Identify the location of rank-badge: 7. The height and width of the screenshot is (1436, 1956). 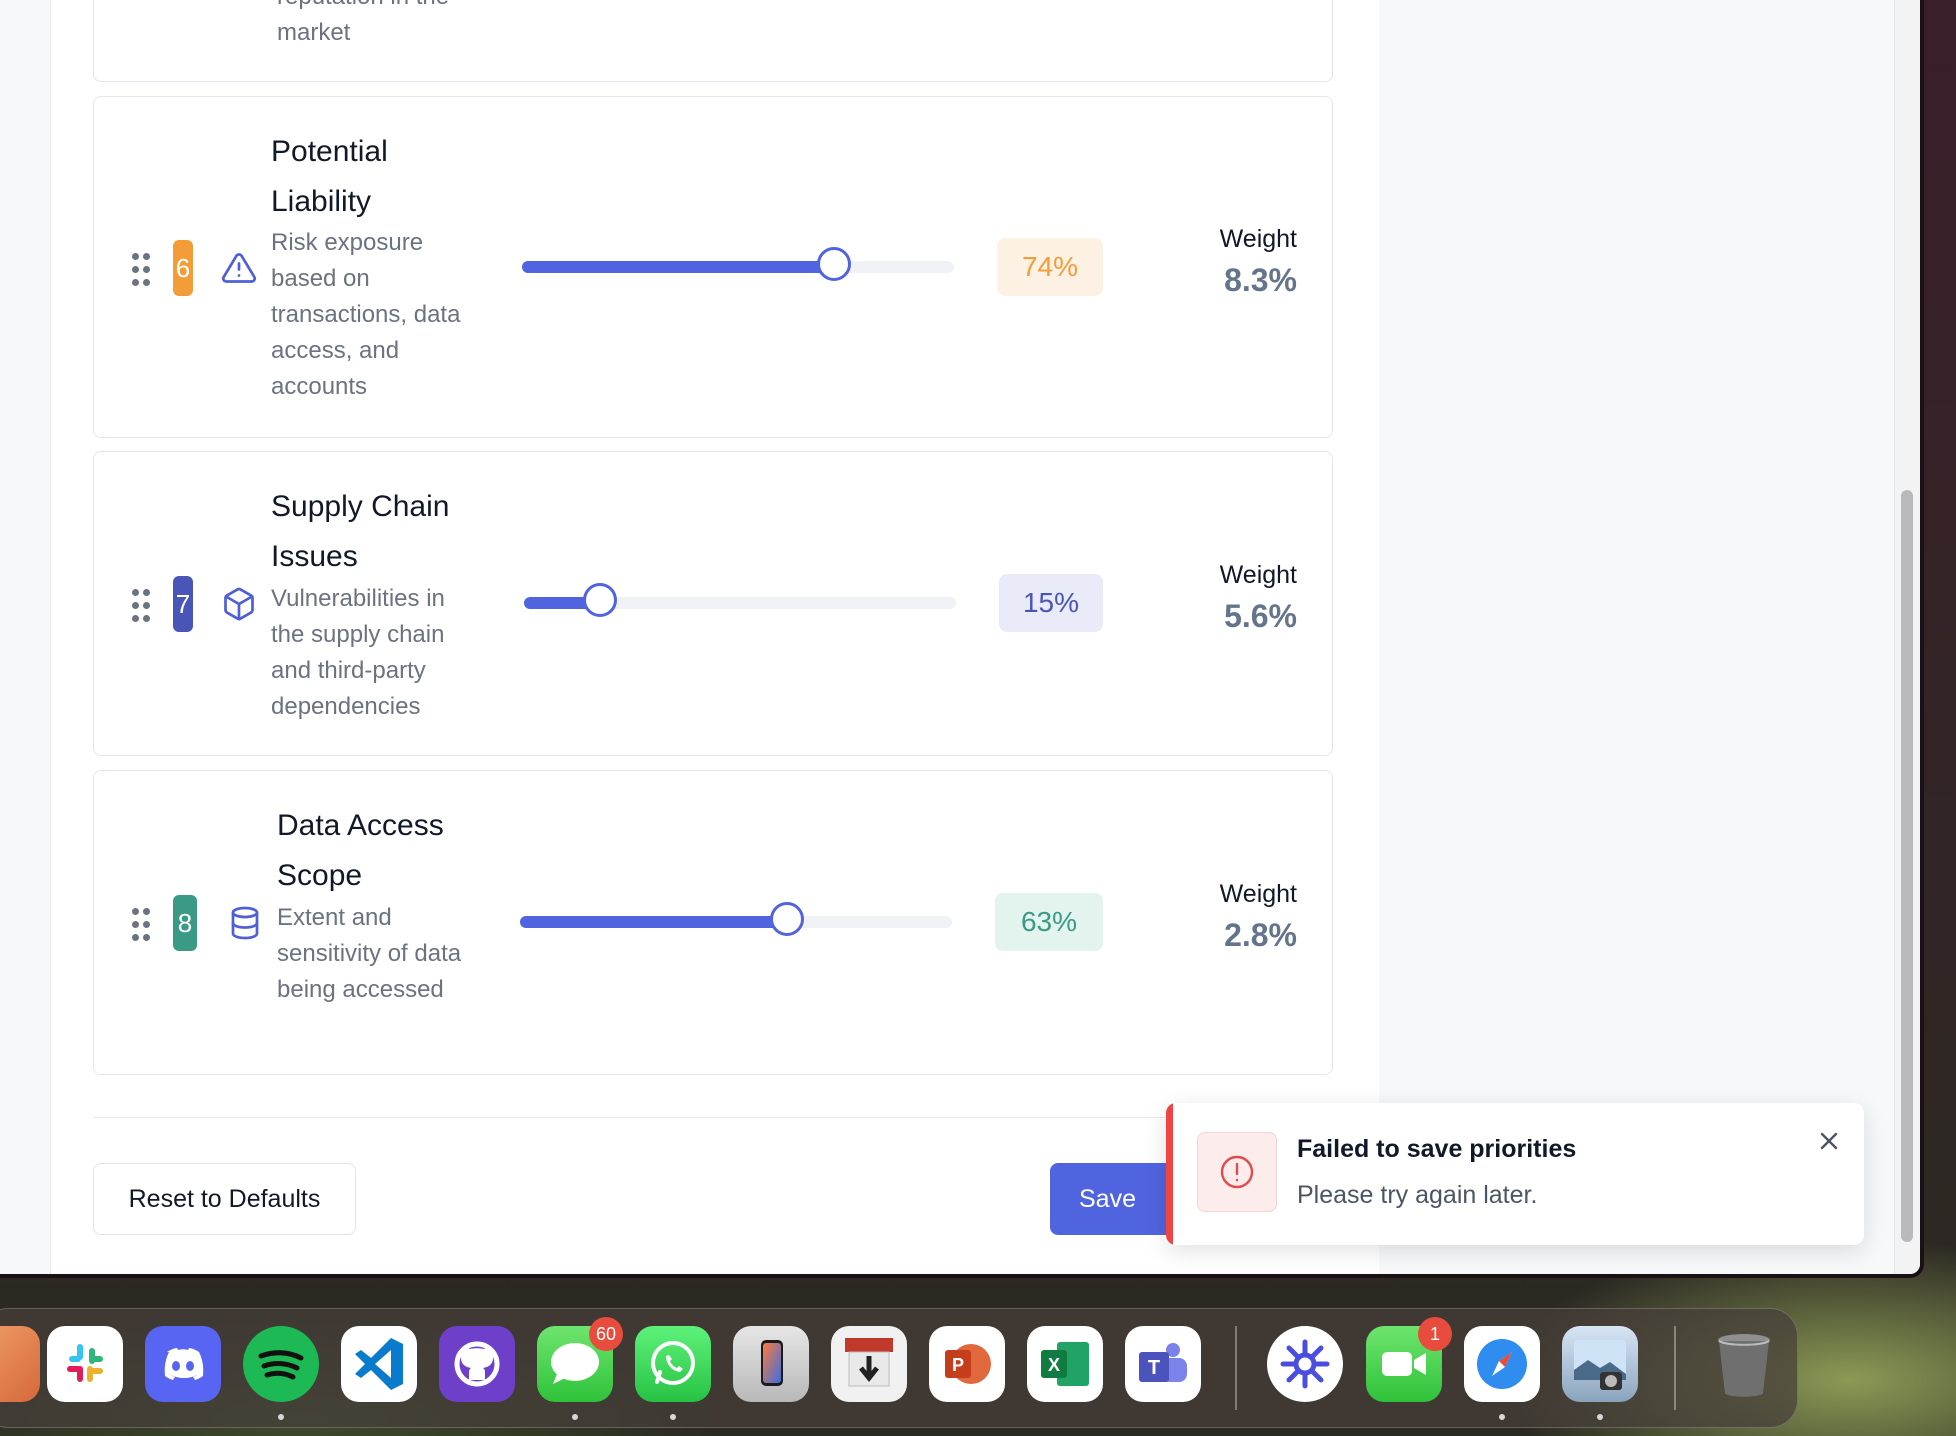
(183, 604).